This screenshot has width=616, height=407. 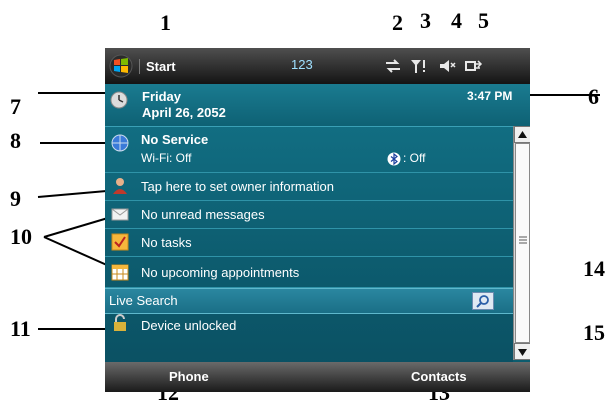 I want to click on service-title: No Service, so click(x=175, y=139).